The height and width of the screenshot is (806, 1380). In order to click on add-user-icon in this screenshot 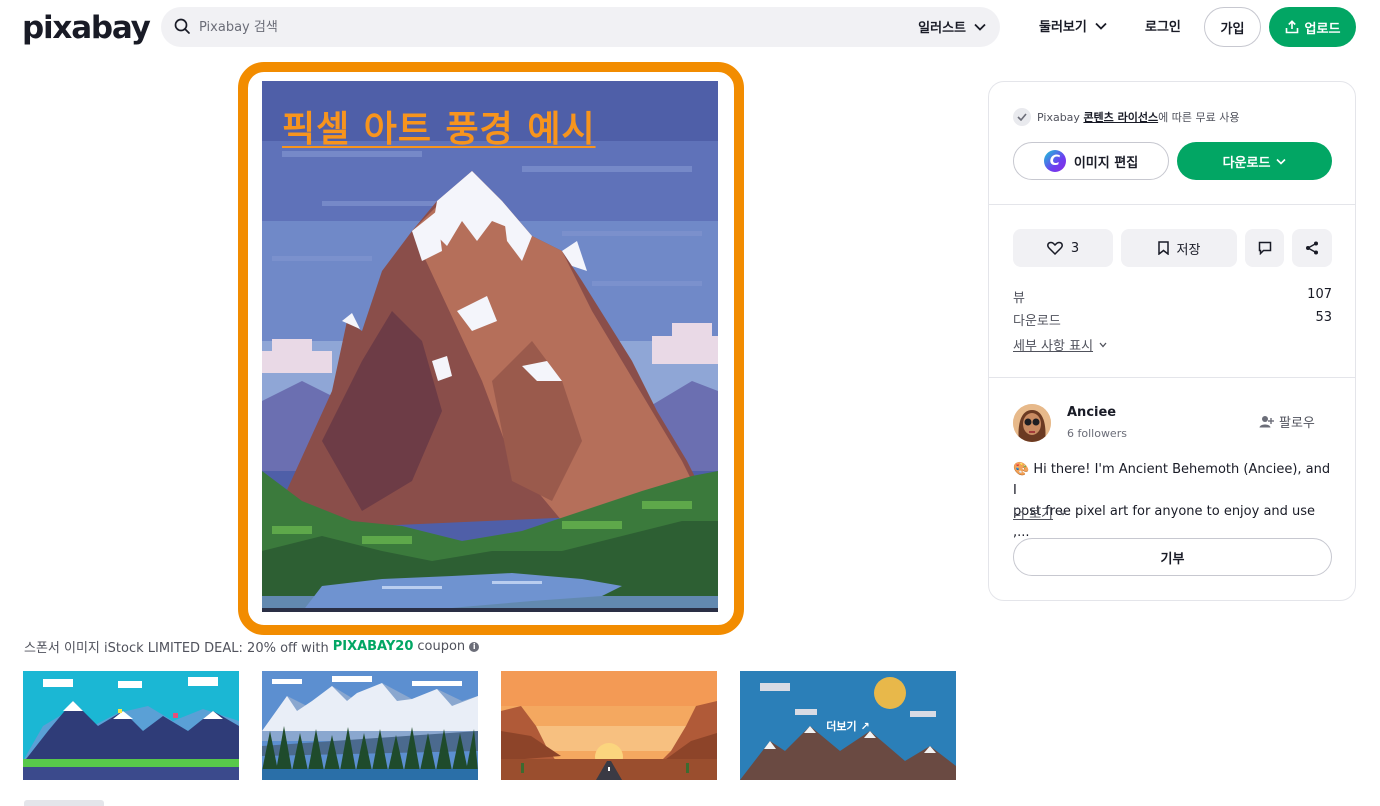, I will do `click(1266, 422)`.